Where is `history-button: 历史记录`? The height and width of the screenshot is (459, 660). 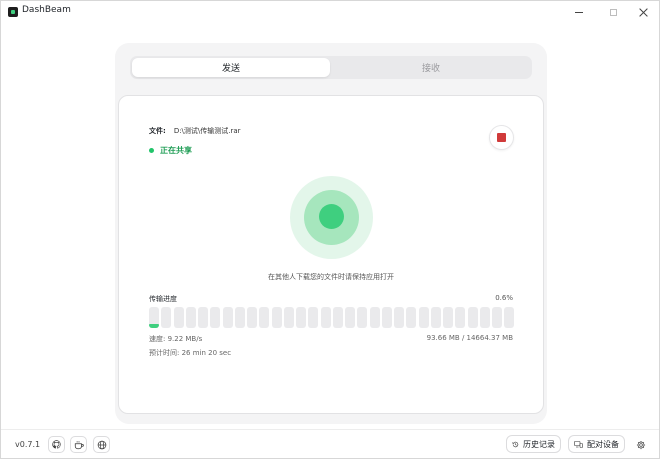 history-button: 历史记录 is located at coordinates (533, 444).